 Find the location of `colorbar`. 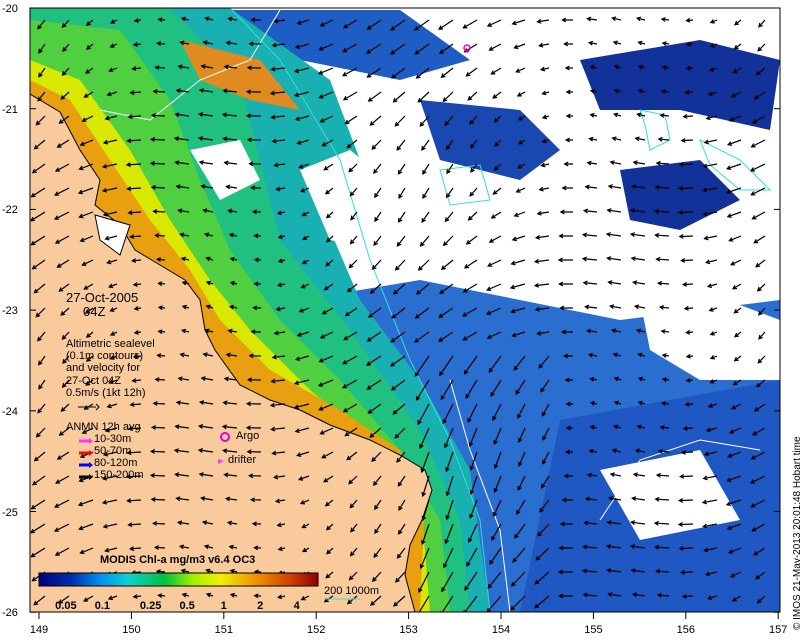

colorbar is located at coordinates (178, 579).